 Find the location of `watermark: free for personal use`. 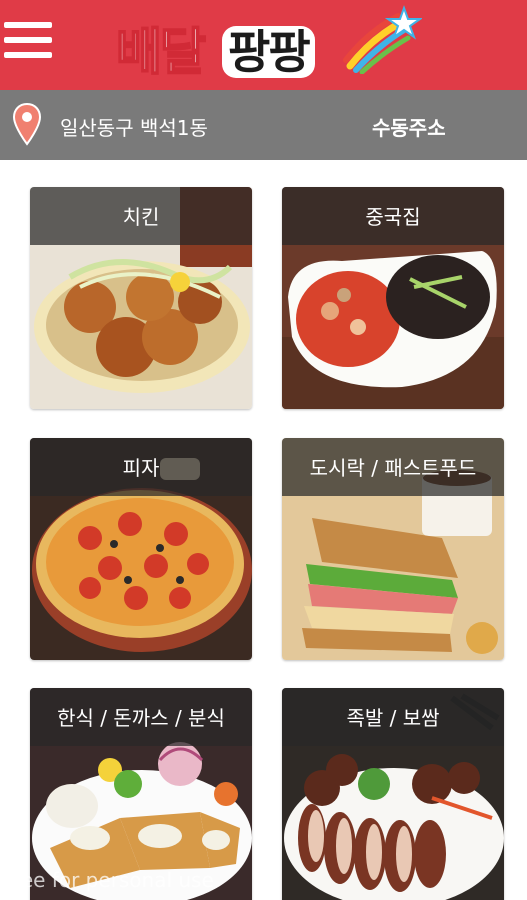

watermark: free for personal use is located at coordinates (110, 880).